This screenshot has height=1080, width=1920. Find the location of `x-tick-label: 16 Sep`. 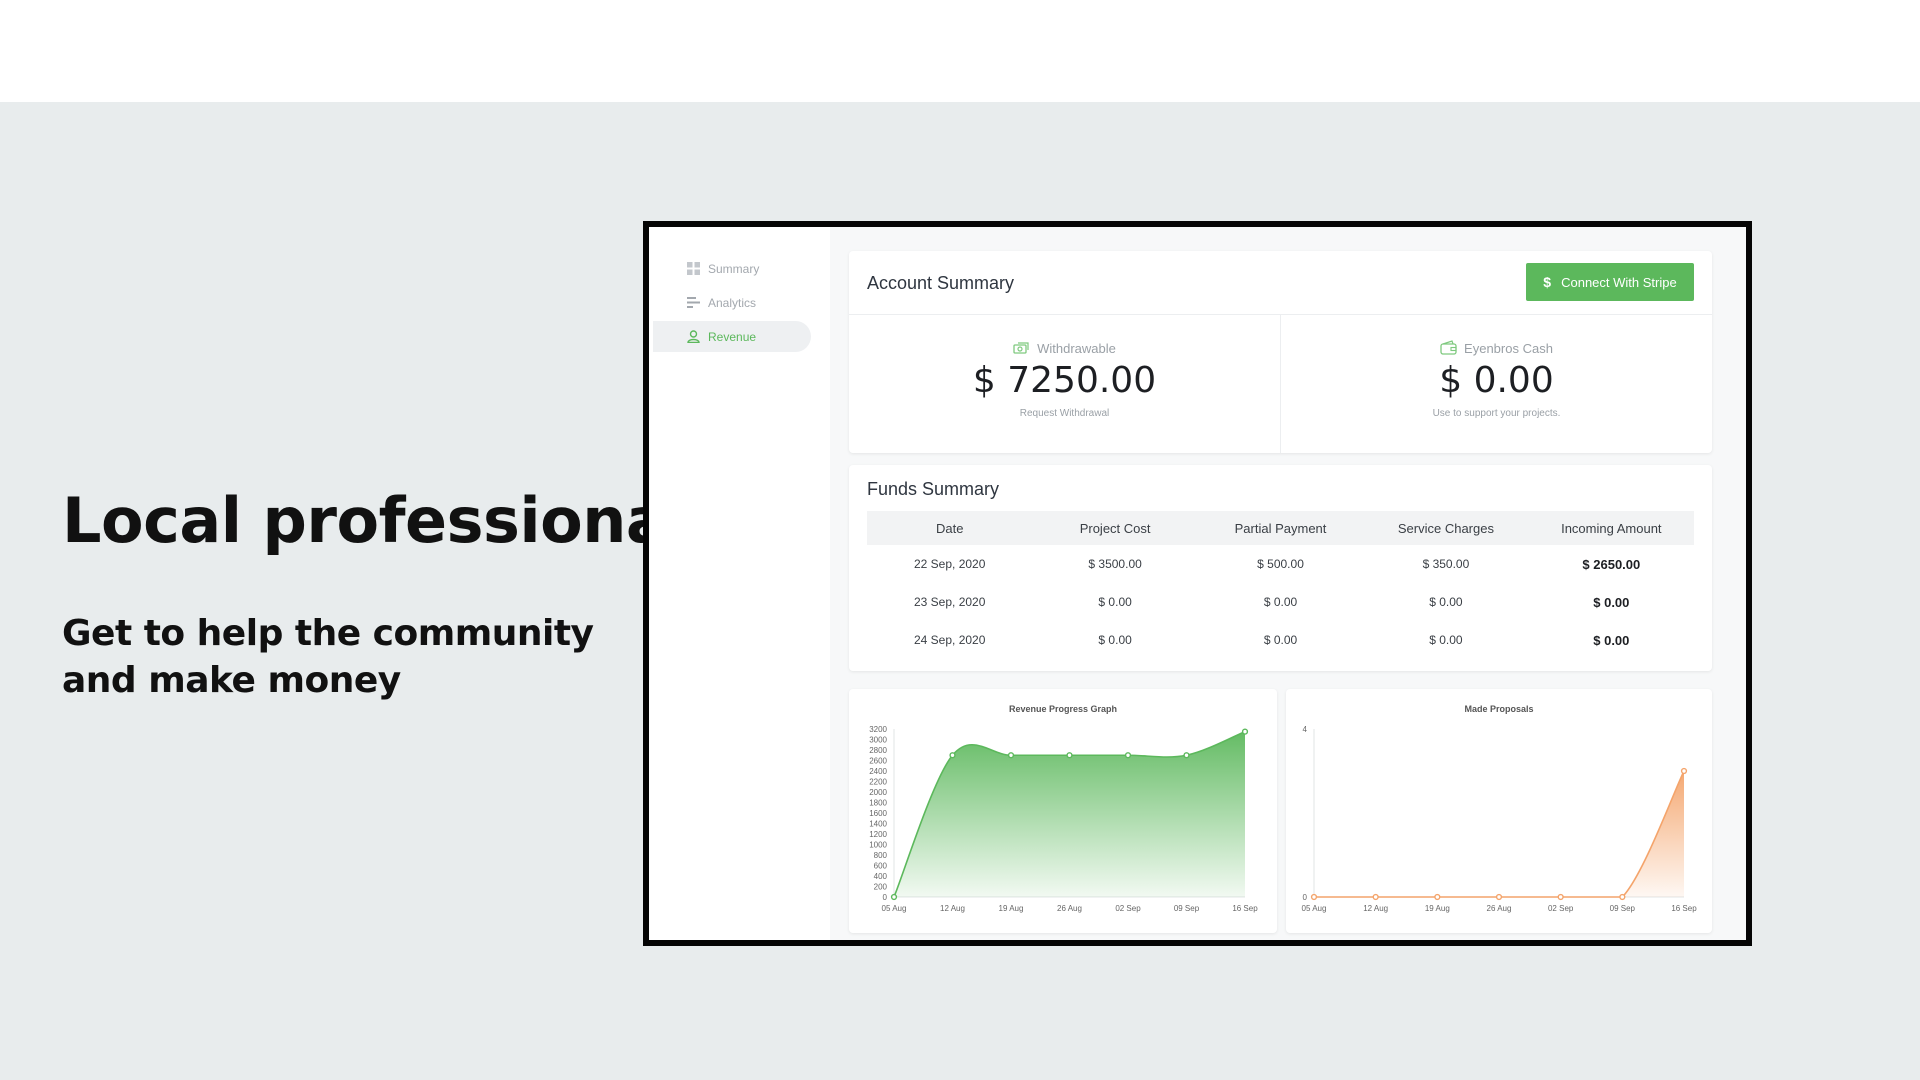

x-tick-label: 16 Sep is located at coordinates (1245, 908).